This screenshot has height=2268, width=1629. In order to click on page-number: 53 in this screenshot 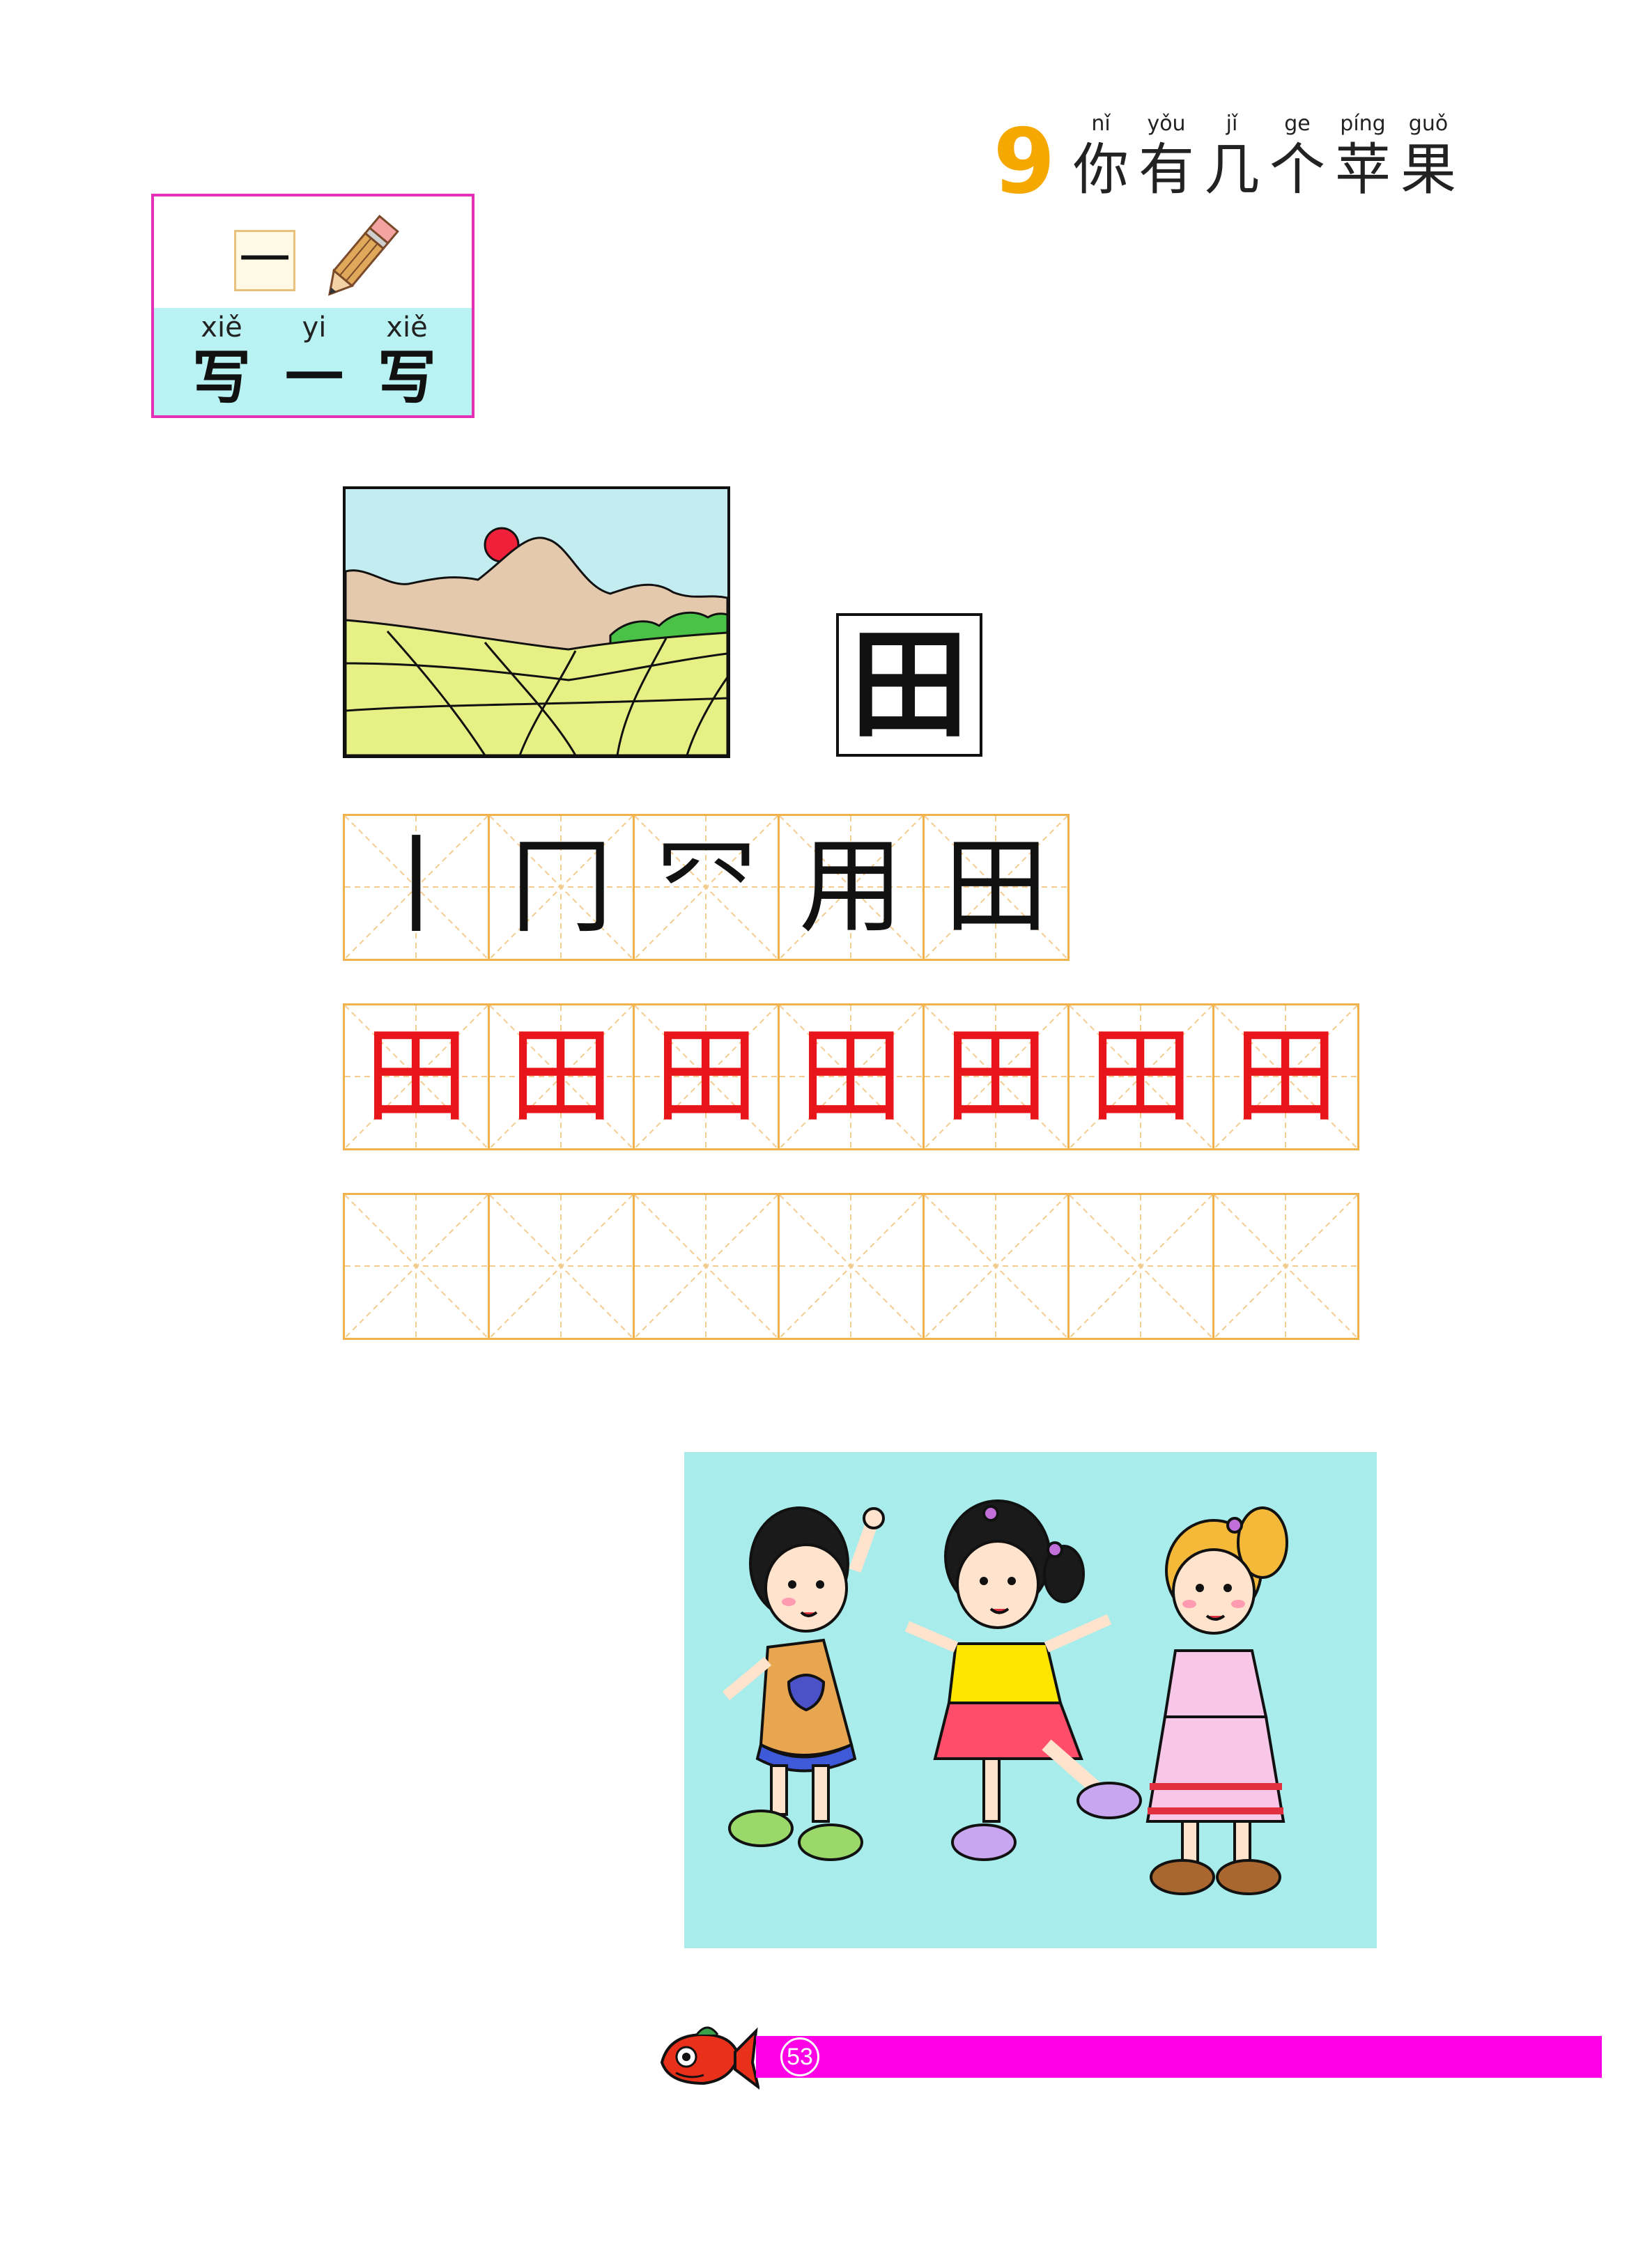, I will do `click(799, 2056)`.